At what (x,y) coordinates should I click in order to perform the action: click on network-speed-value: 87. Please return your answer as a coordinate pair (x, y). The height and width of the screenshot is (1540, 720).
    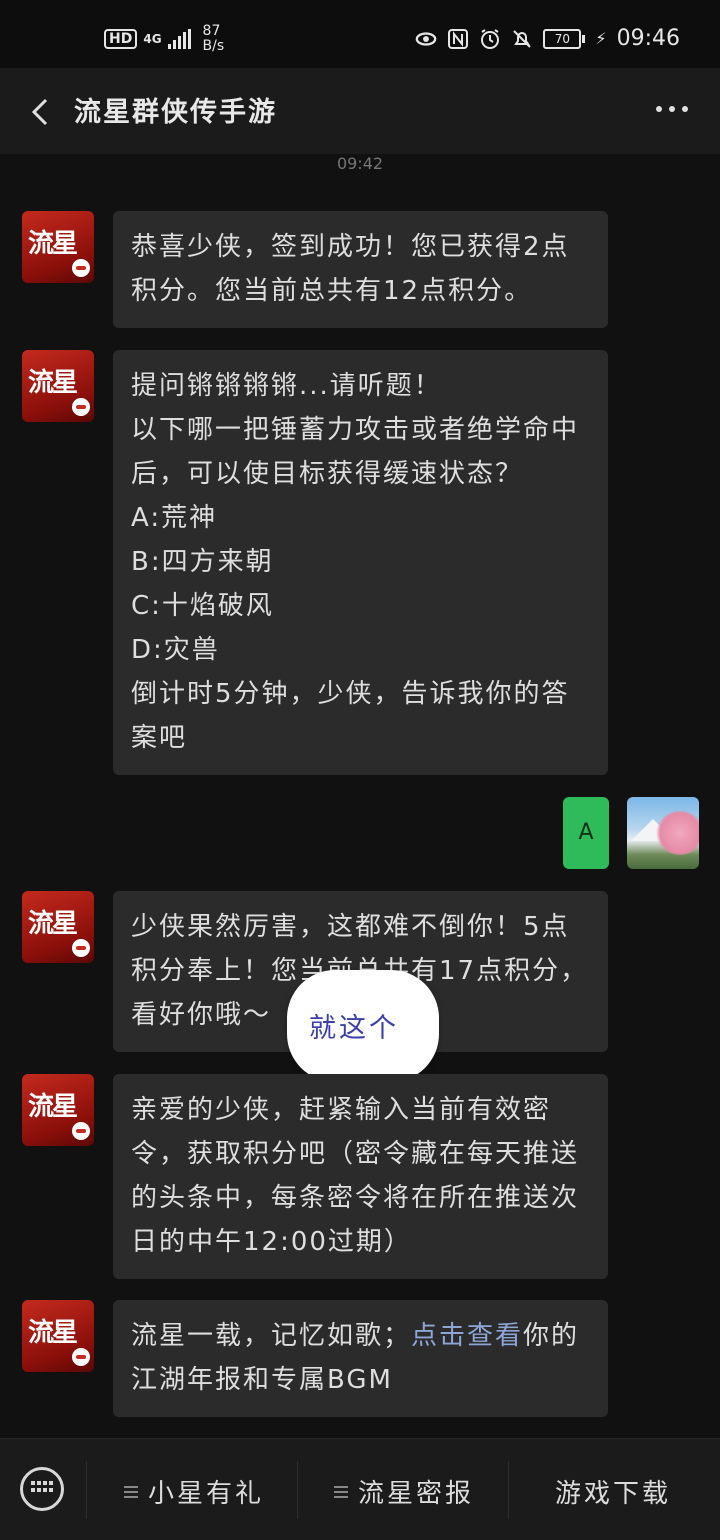
    Looking at the image, I should click on (211, 31).